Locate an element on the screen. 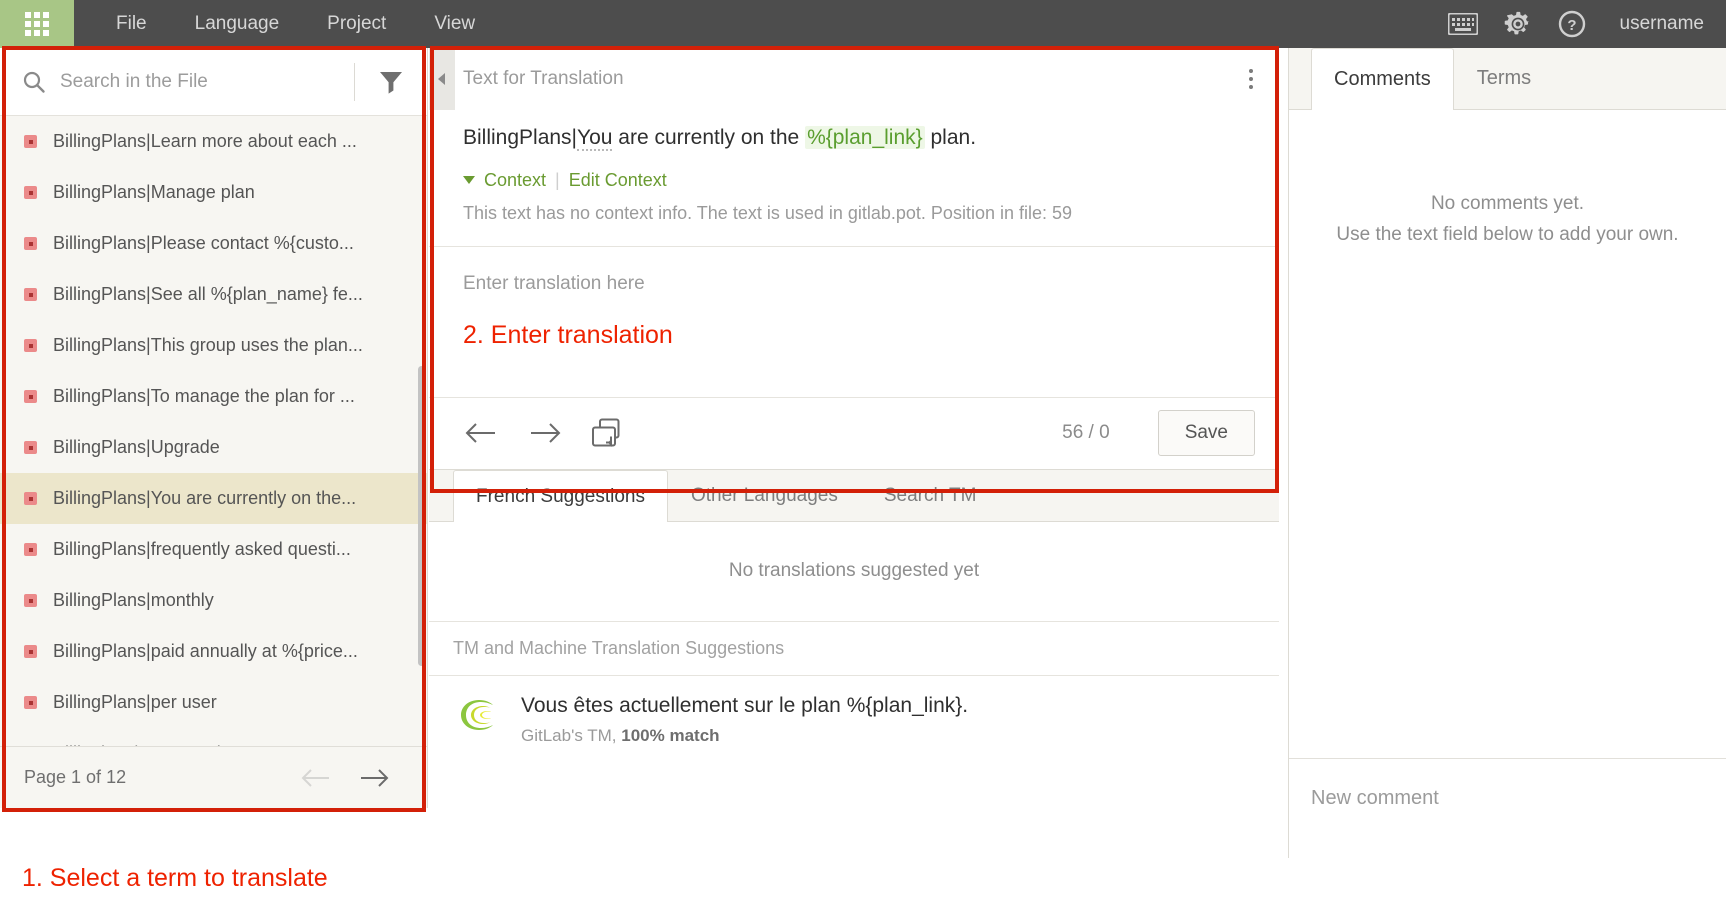 The image size is (1726, 902). grid-apps-glyph is located at coordinates (37, 24).